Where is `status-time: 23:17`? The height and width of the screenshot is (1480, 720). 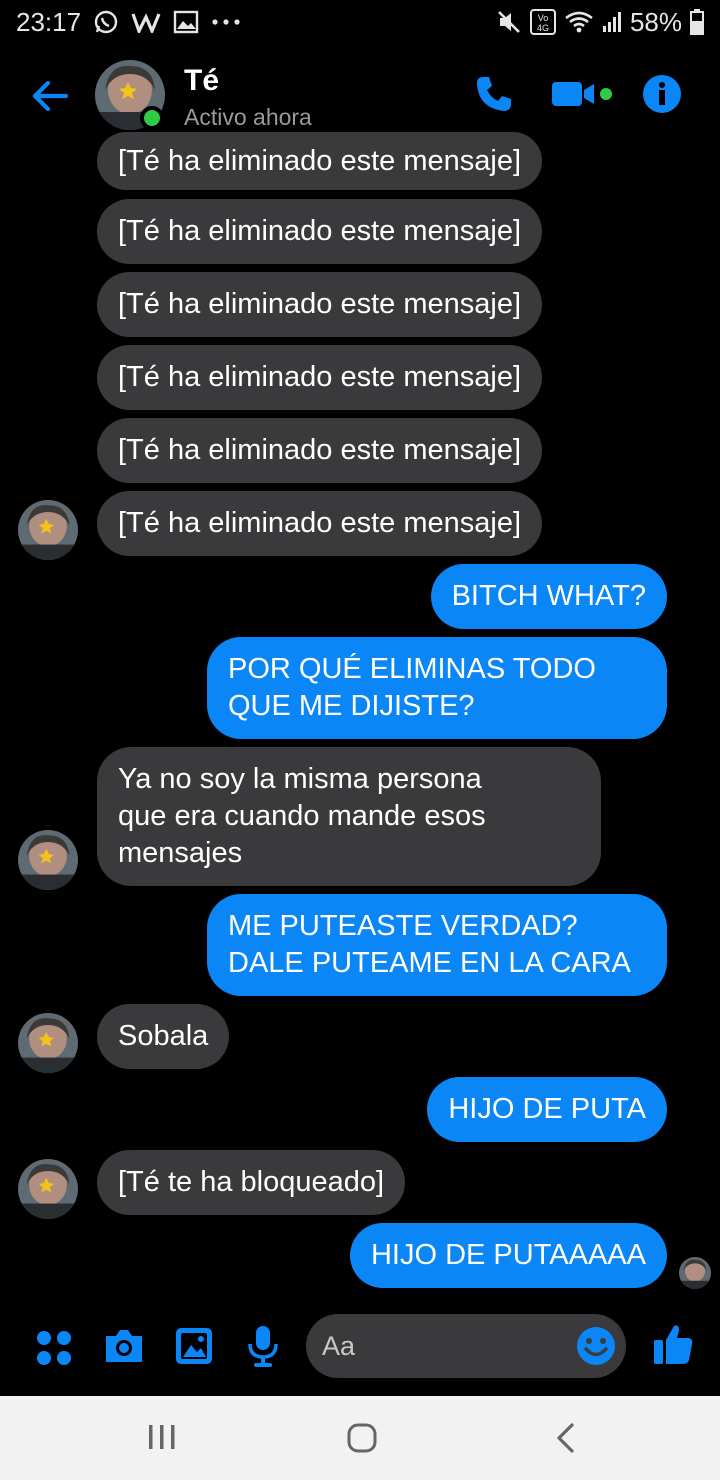
status-time: 23:17 is located at coordinates (49, 21).